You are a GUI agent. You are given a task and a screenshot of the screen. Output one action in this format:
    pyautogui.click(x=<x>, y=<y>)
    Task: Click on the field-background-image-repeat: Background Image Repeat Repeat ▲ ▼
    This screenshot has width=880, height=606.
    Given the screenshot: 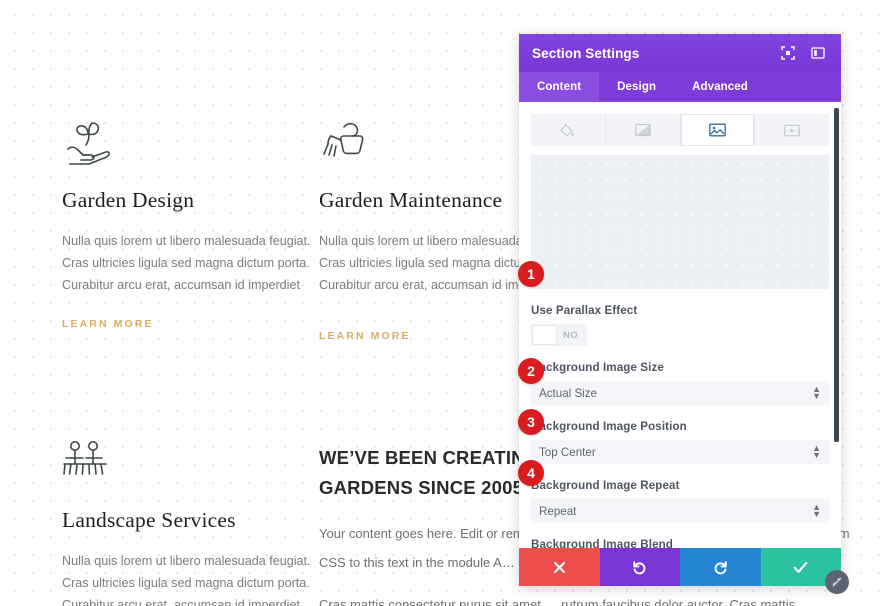 What is the action you would take?
    pyautogui.click(x=680, y=501)
    